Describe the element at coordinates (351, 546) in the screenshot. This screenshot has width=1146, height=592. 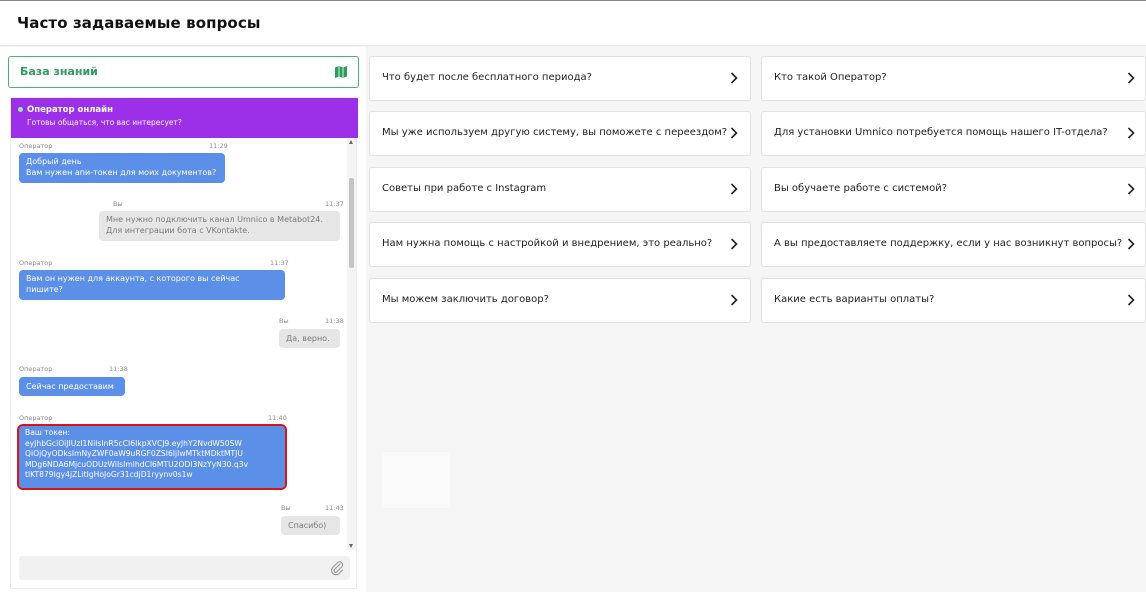
I see `scroll-down-arrow-icon` at that location.